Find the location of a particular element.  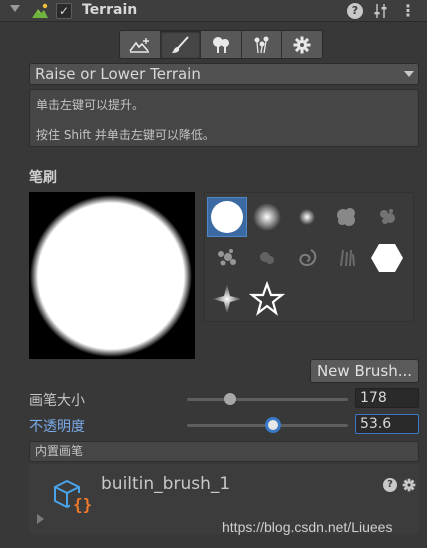

brush-swirl is located at coordinates (307, 258).